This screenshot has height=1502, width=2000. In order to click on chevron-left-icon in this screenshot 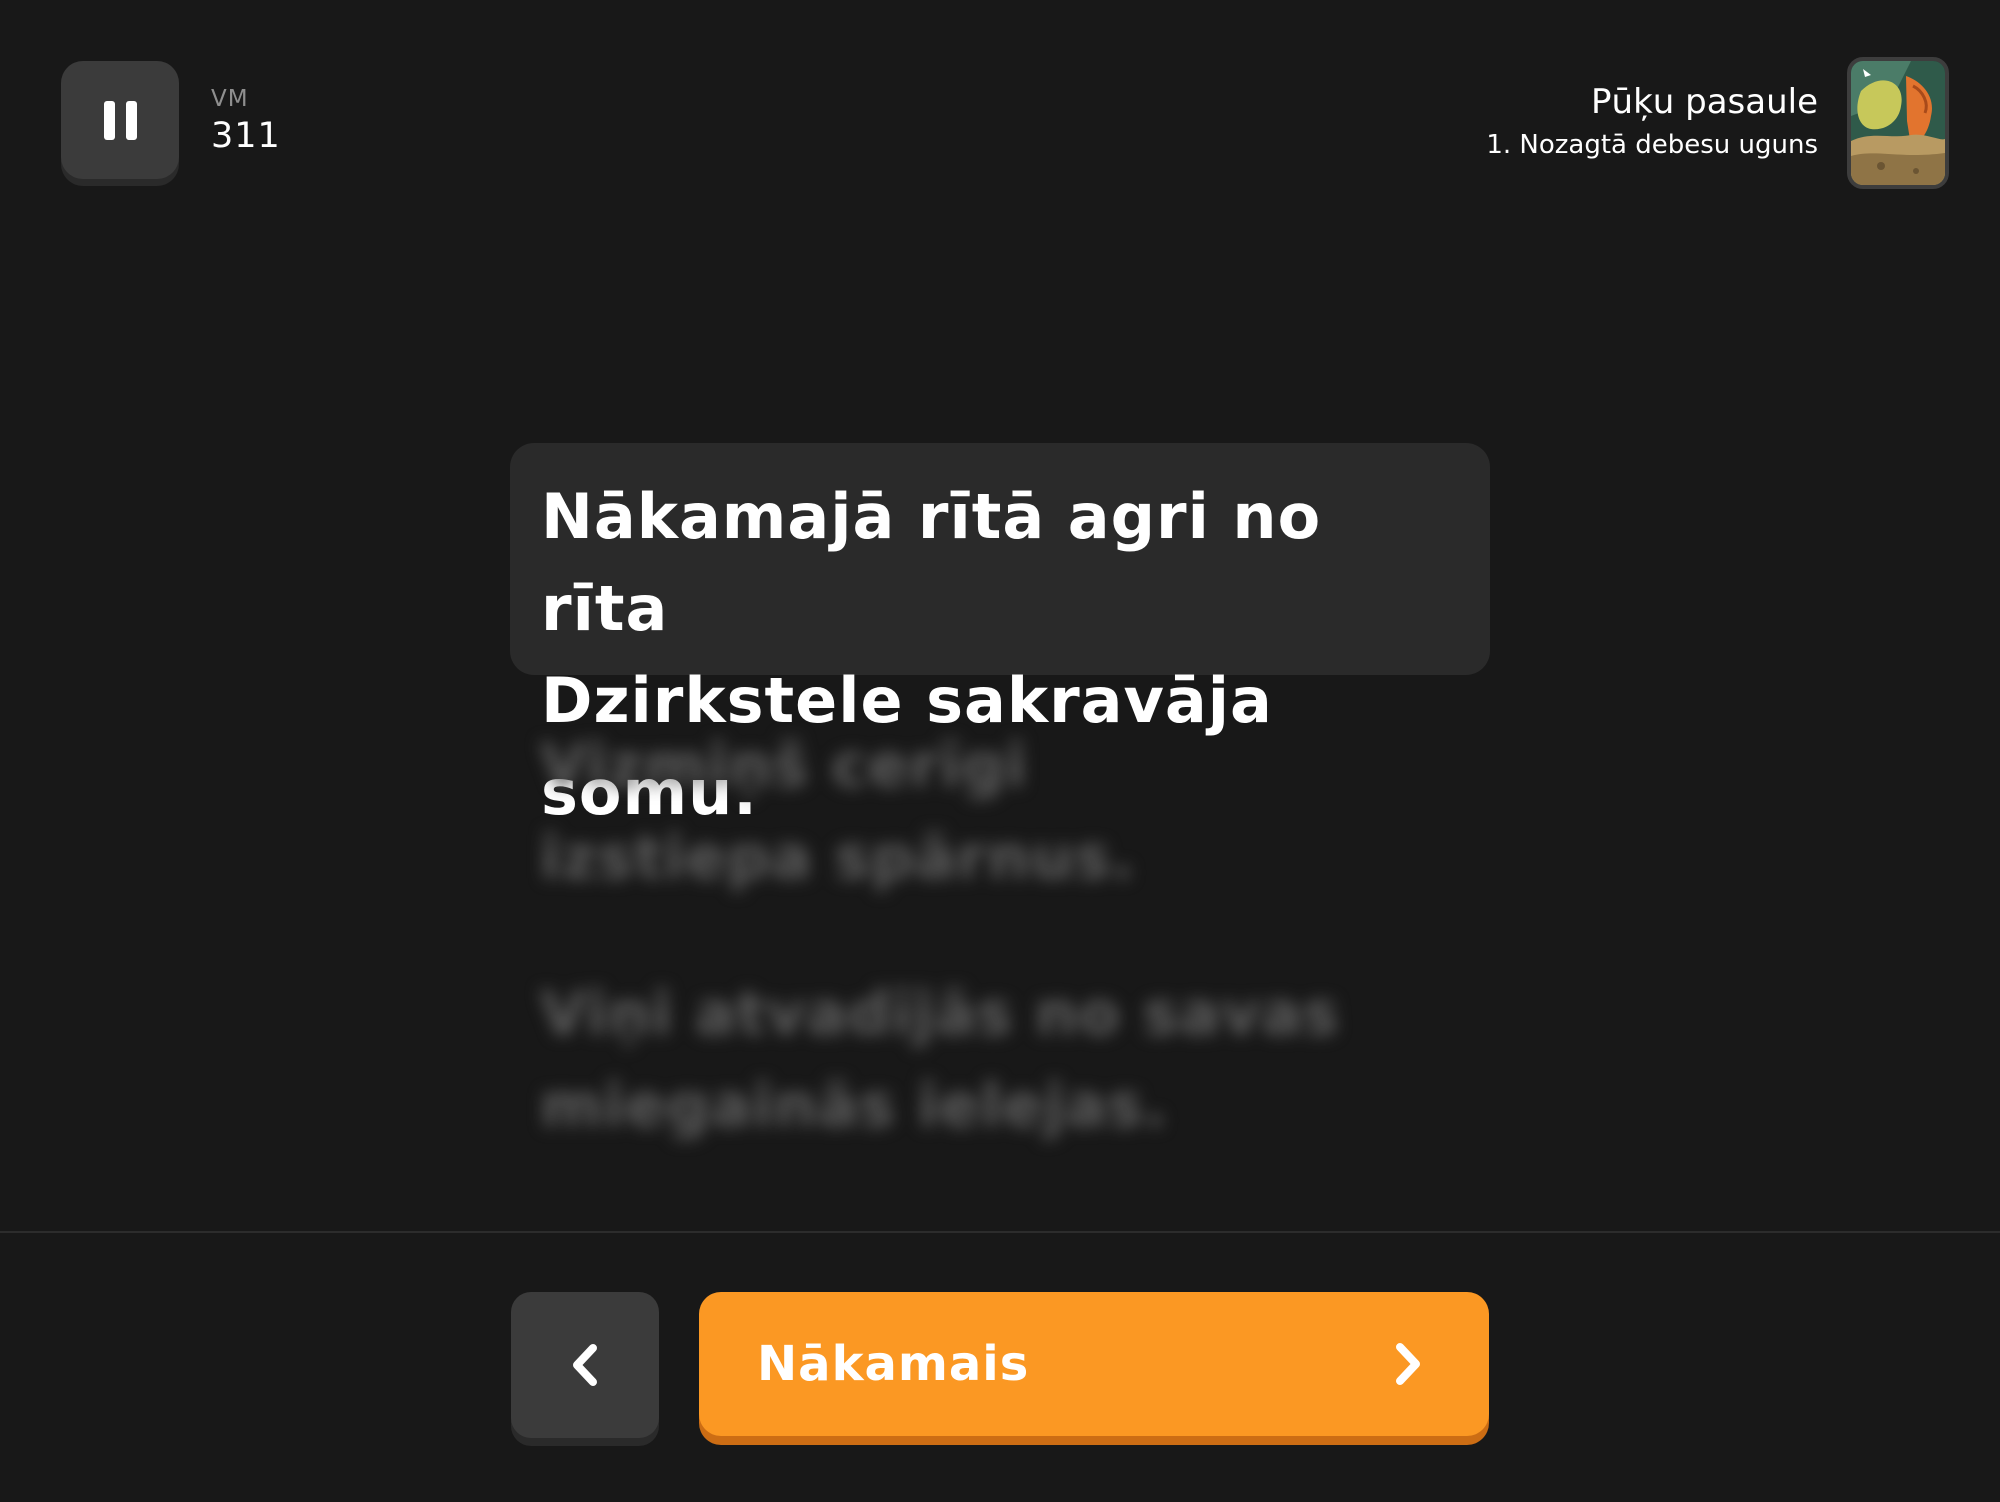, I will do `click(585, 1365)`.